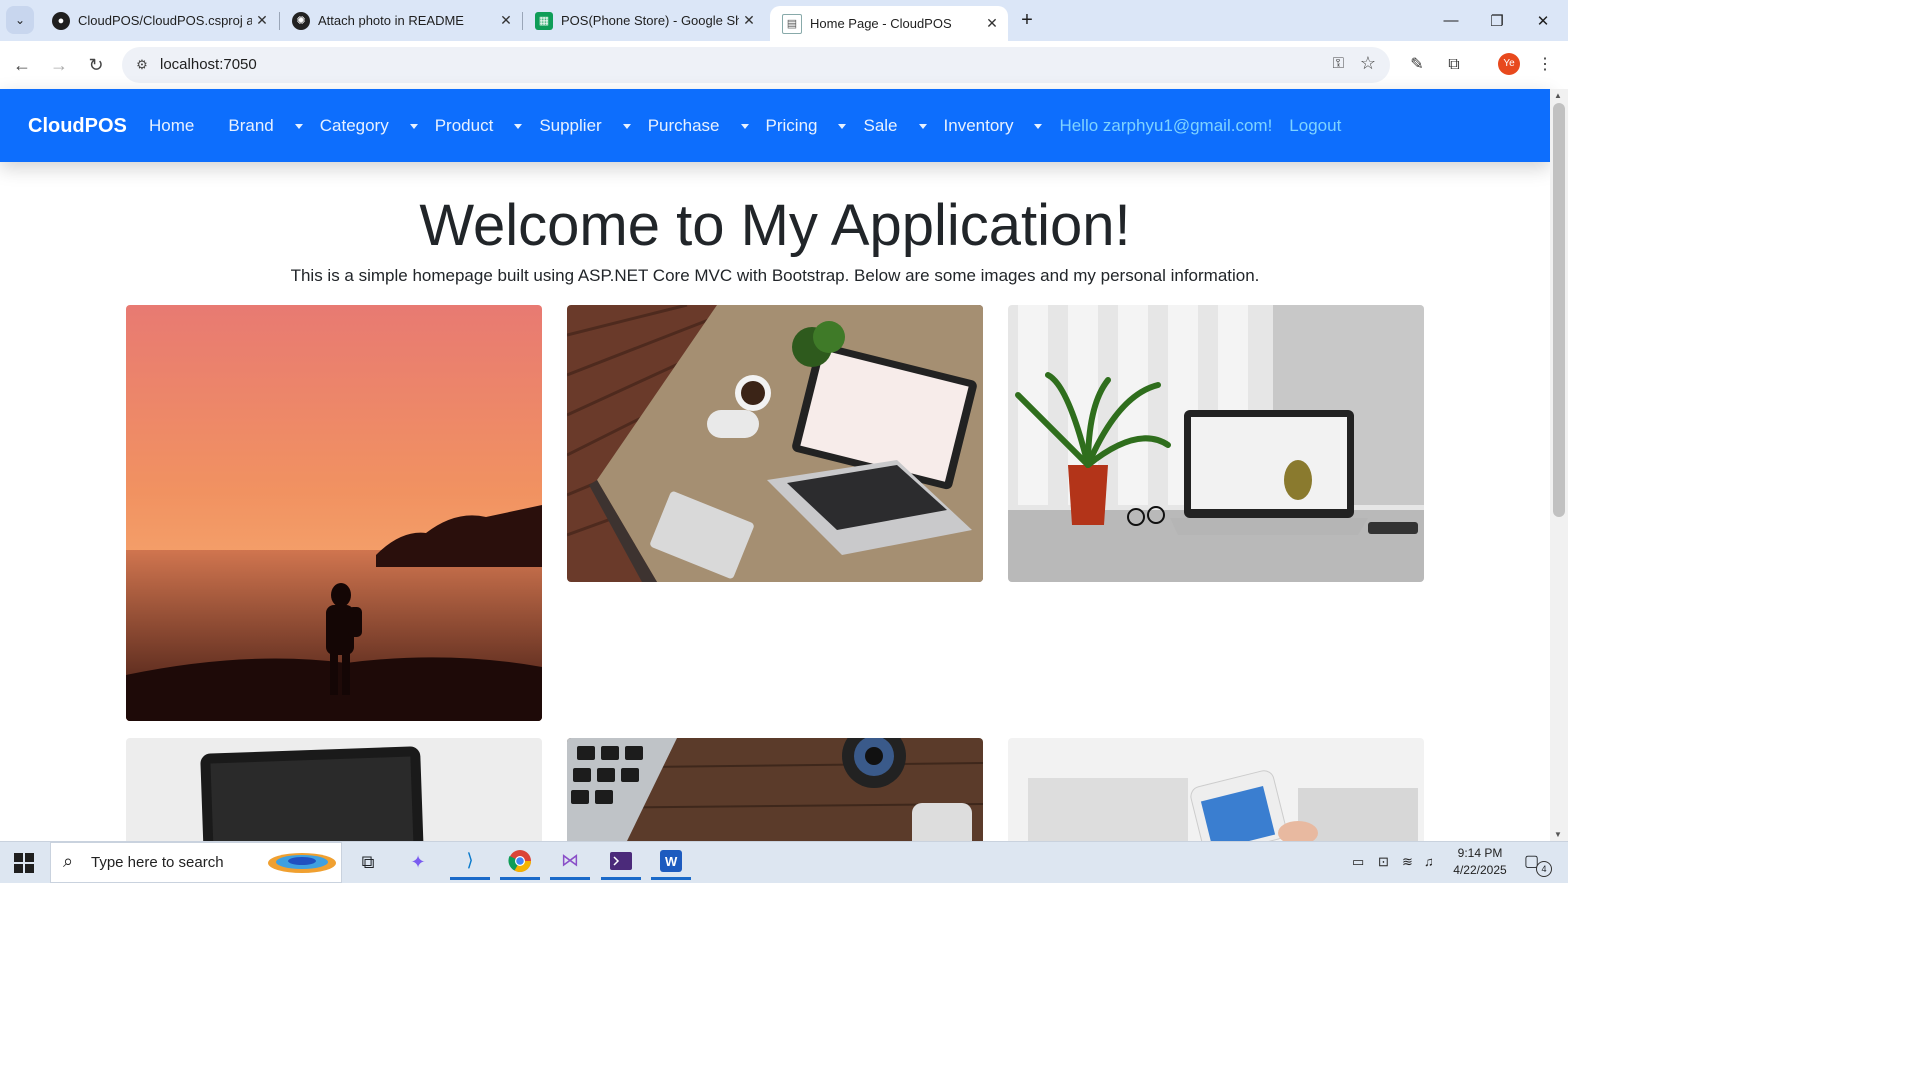 This screenshot has width=1920, height=1080. Describe the element at coordinates (368, 862) in the screenshot. I see `task-view-icon: ⧉` at that location.